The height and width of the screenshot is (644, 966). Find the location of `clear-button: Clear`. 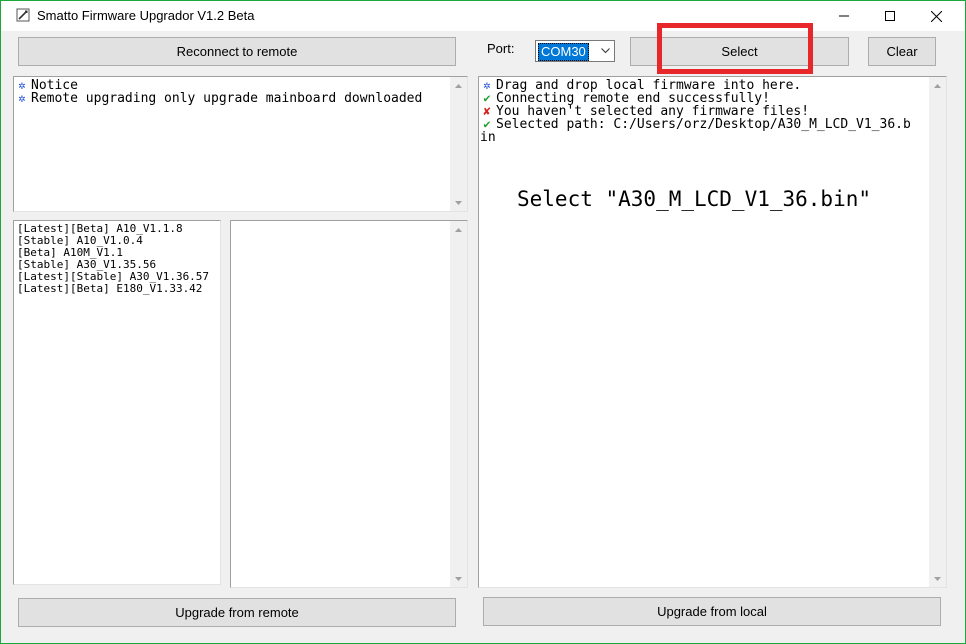

clear-button: Clear is located at coordinates (902, 51).